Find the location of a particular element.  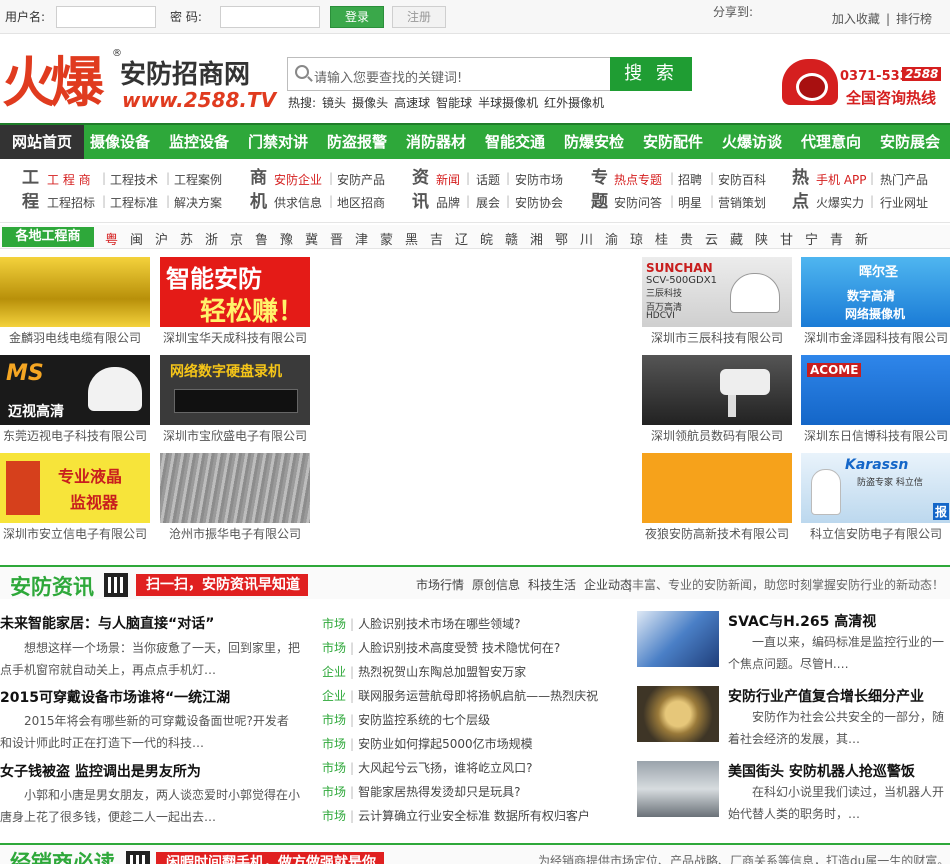

ad-tile: 金麟羽电线电缆有限公司 is located at coordinates (75, 305).